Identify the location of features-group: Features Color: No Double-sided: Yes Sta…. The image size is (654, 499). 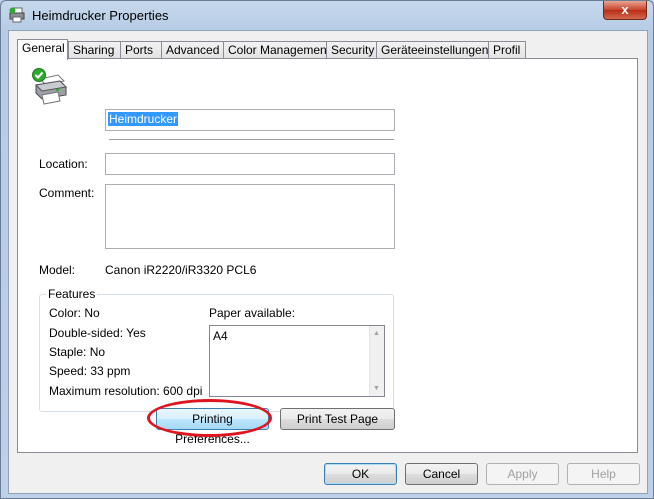
(216, 349).